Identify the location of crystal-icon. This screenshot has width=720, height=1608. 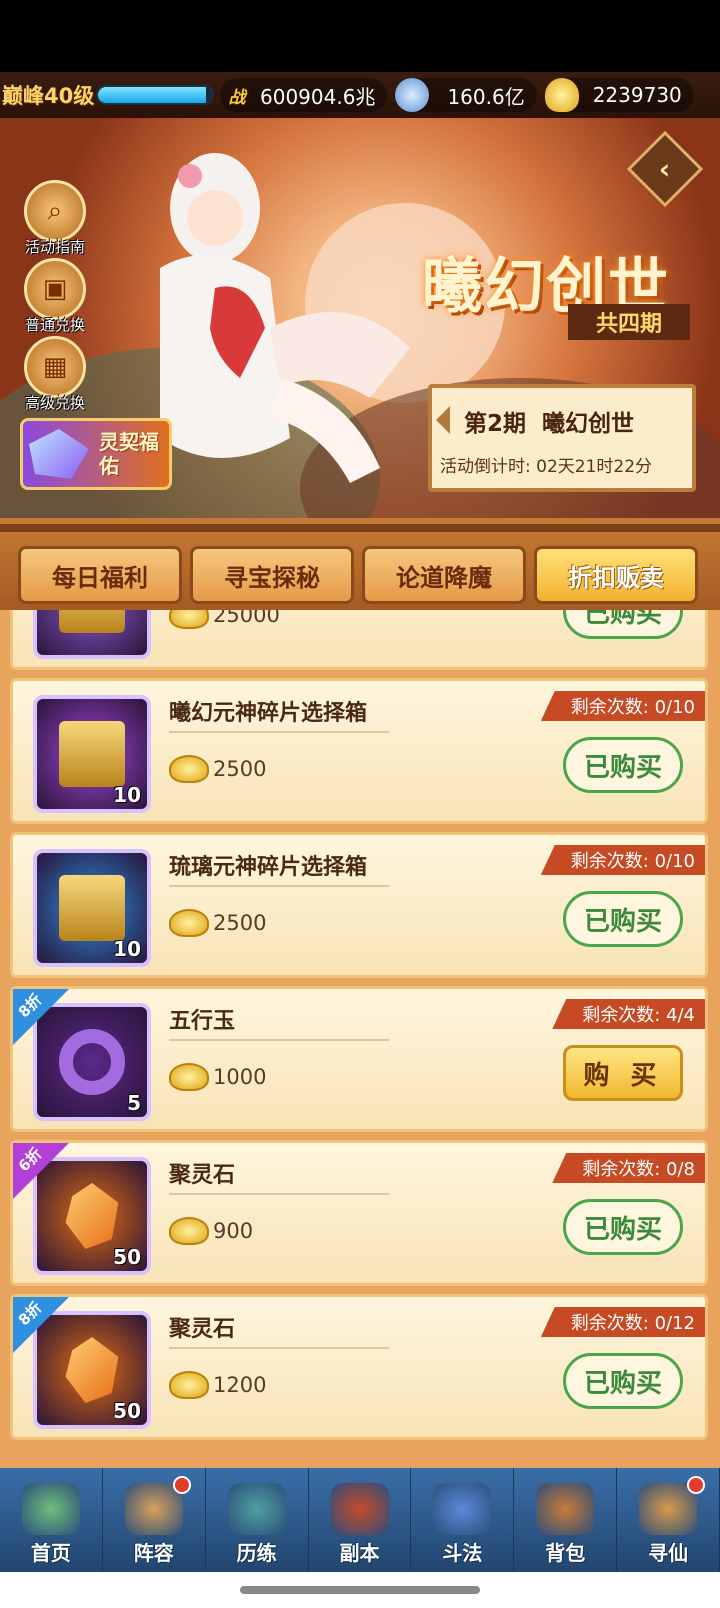
(59, 454).